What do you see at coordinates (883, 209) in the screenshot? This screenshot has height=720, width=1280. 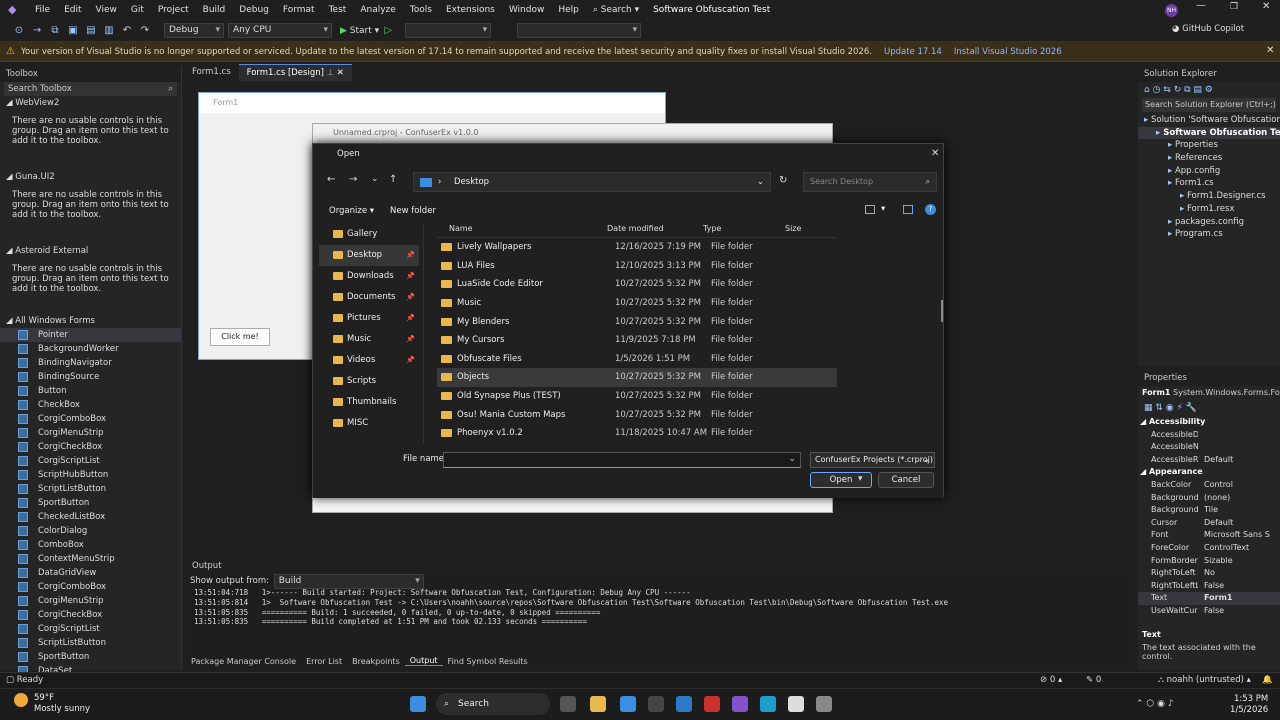 I see `view-dropdown-icon: ▾` at bounding box center [883, 209].